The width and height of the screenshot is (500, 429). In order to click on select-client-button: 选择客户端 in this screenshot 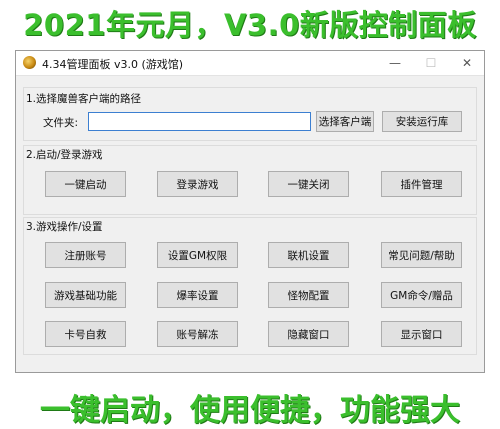, I will do `click(345, 121)`.